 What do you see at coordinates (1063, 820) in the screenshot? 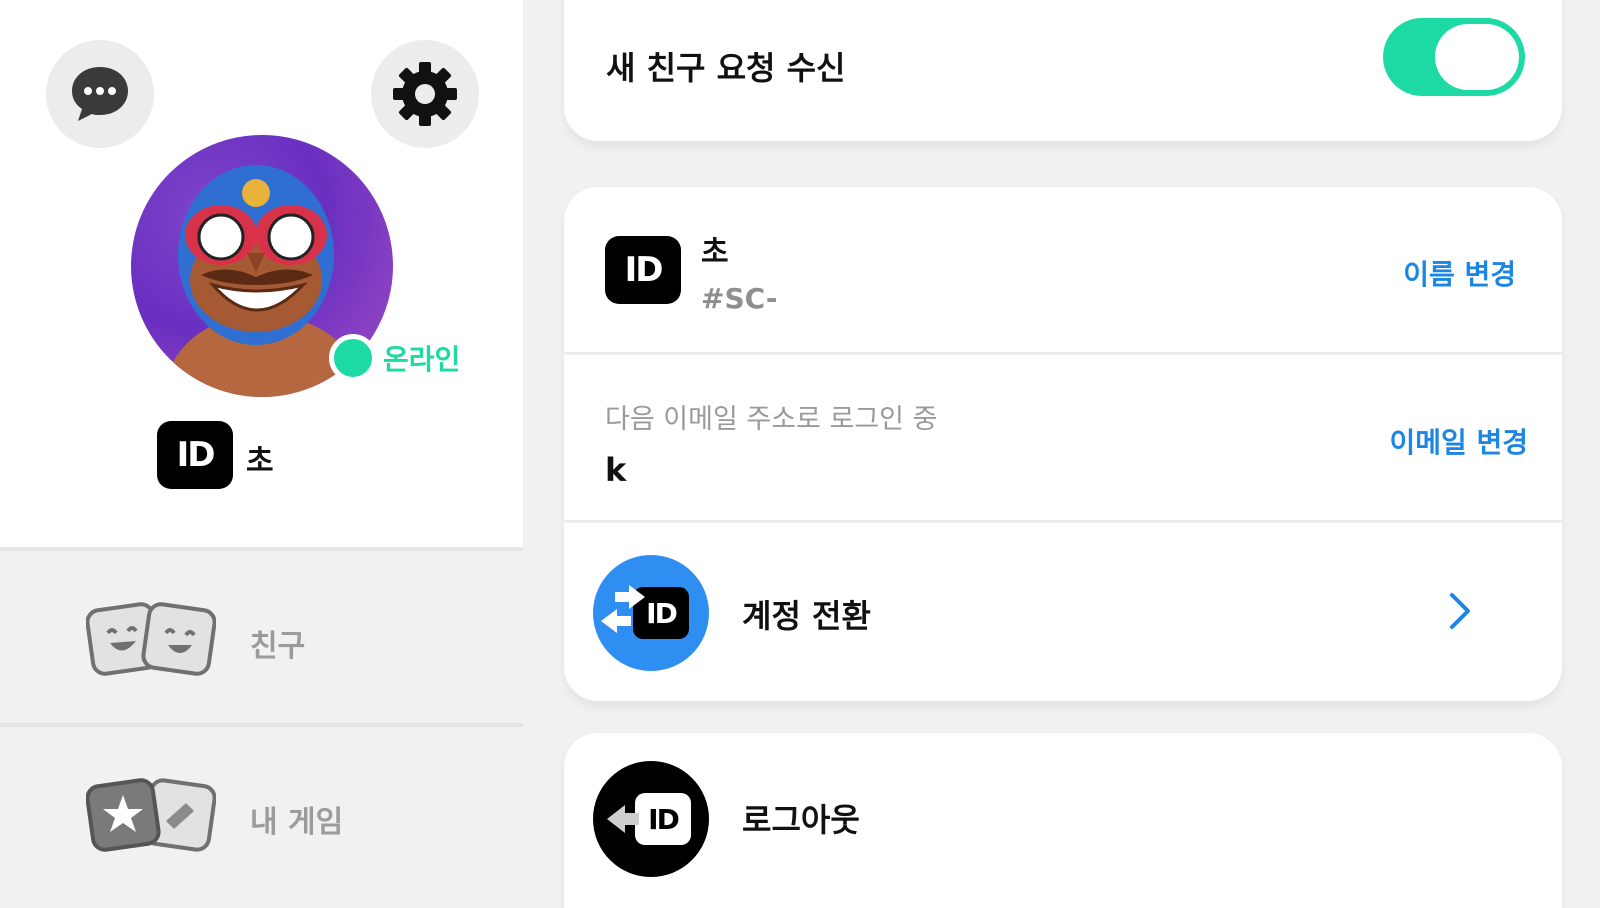
I see `logout-card: ID 로그아웃` at bounding box center [1063, 820].